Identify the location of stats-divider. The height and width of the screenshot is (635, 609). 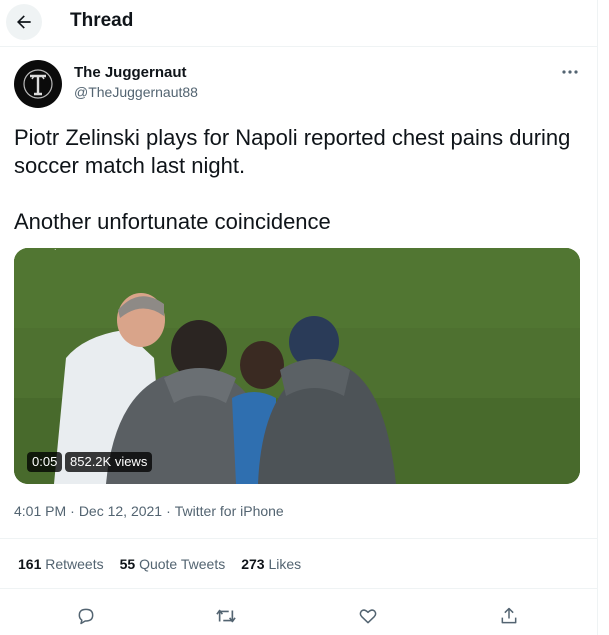
(299, 588).